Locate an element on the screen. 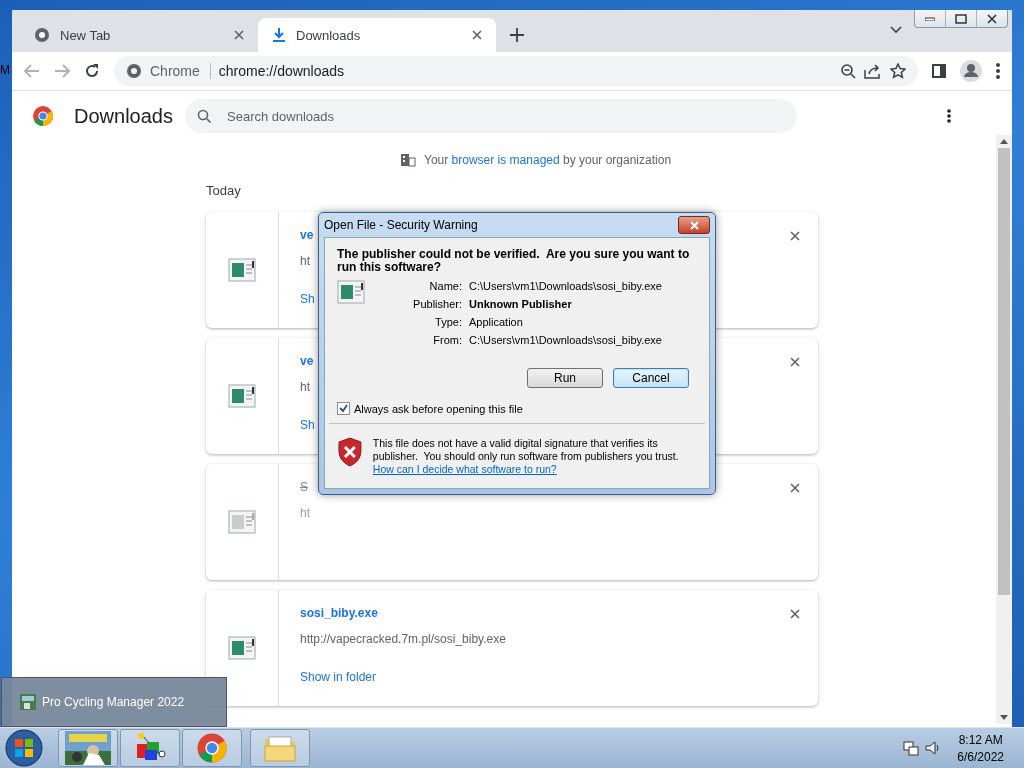 The height and width of the screenshot is (768, 1024). checkbox is located at coordinates (343, 408).